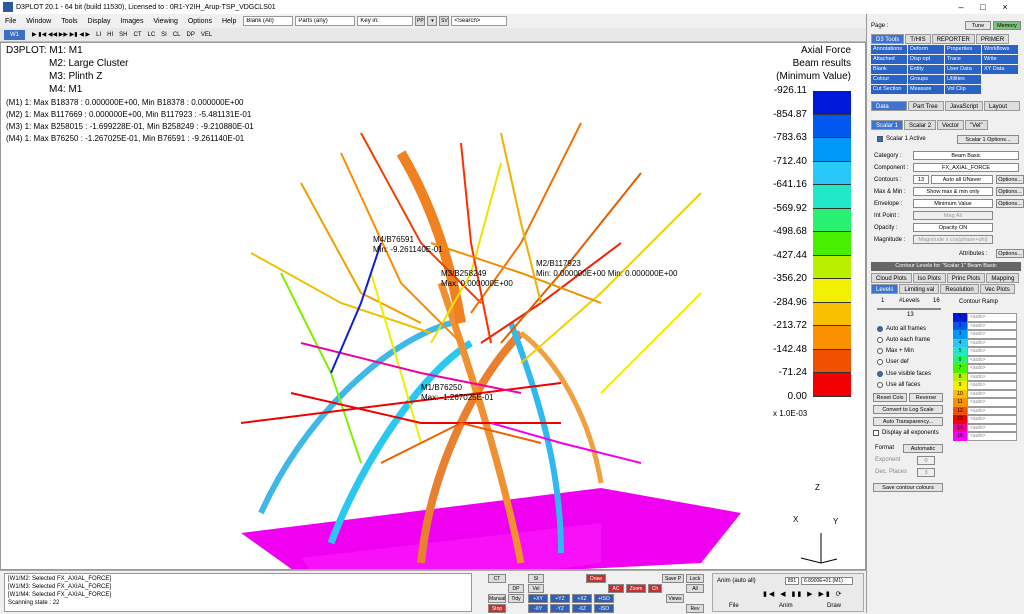  I want to click on category-select: Beam Basic, so click(966, 155).